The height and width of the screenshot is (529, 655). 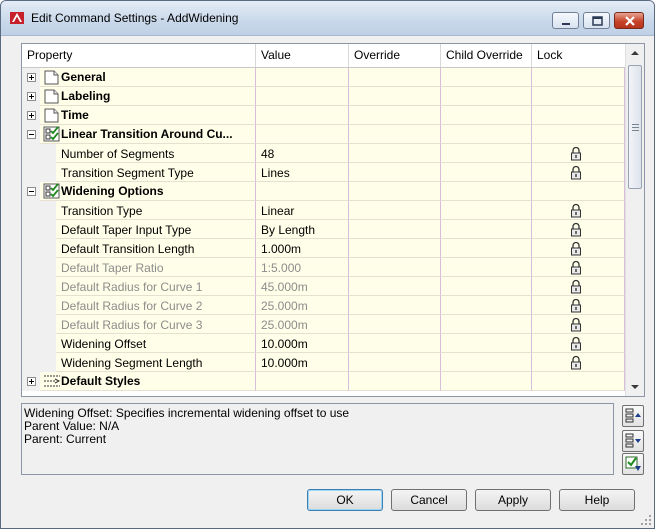 I want to click on apply-button: Apply, so click(x=513, y=500).